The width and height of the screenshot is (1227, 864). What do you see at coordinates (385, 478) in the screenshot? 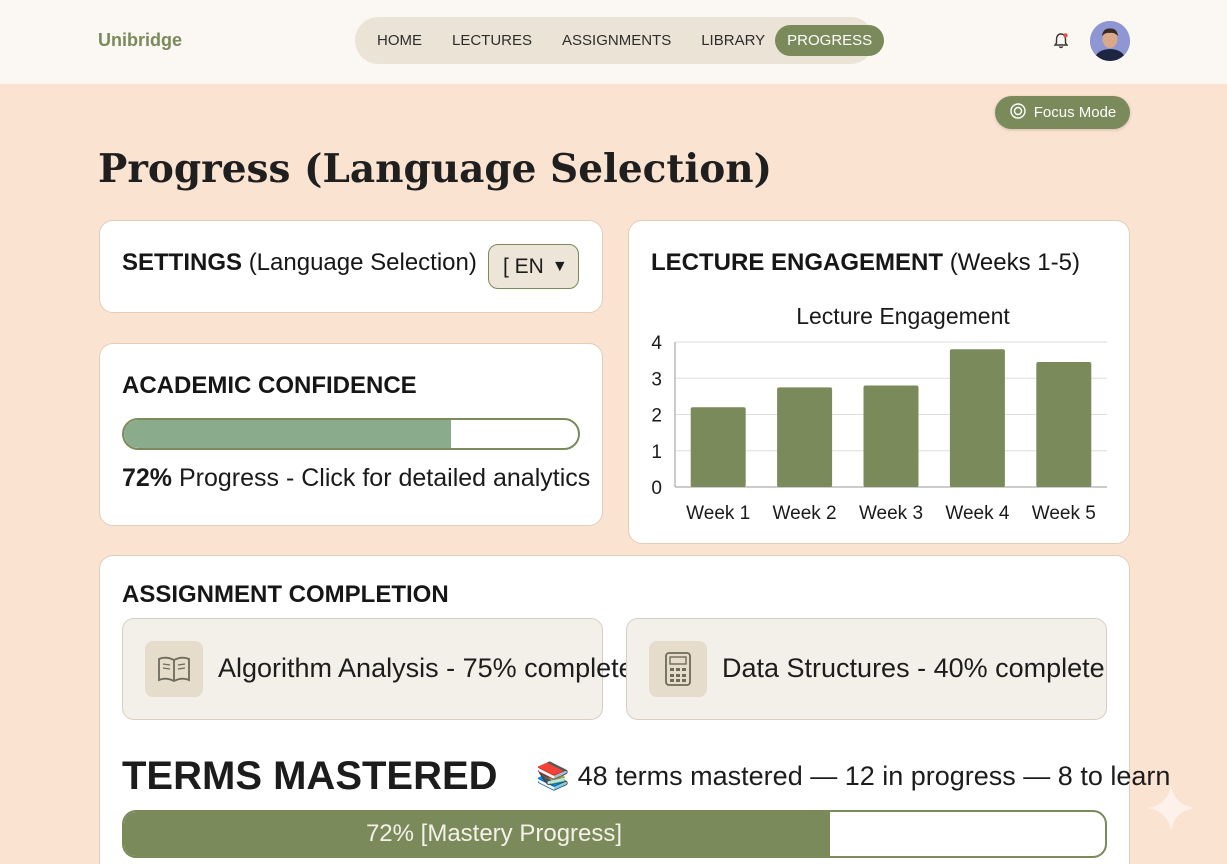
I see `confidence-caption: Progress - Click for detailed analytics` at bounding box center [385, 478].